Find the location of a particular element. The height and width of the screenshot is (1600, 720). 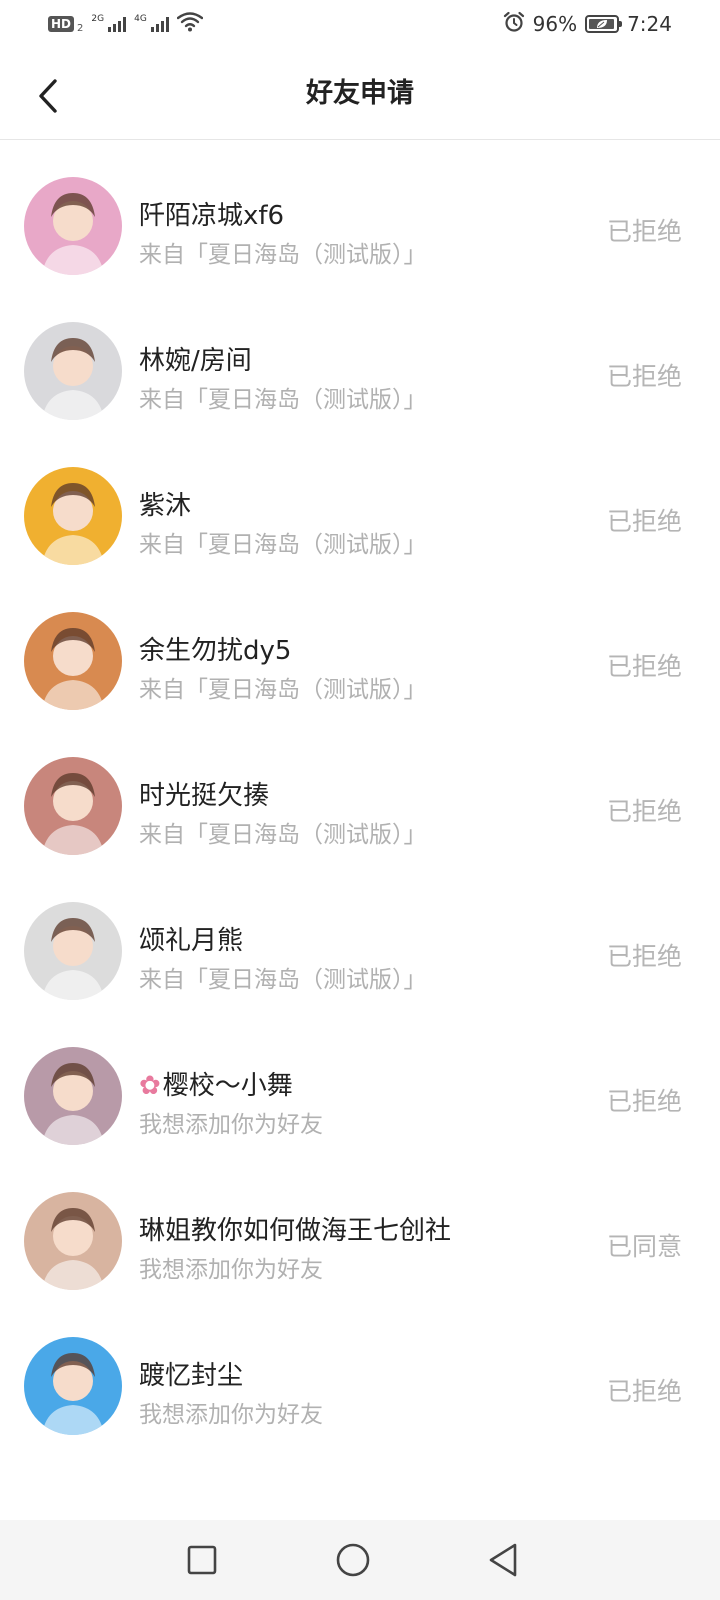

friend-request-item: 阡陌凉城xf6 来自「夏日海岛（测试版）」 已拒绝 is located at coordinates (360, 212).